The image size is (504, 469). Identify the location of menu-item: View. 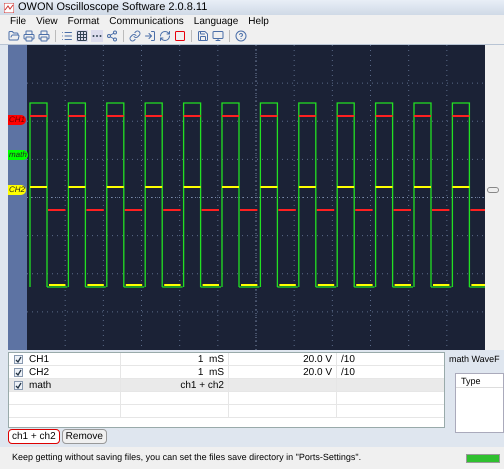
(47, 21).